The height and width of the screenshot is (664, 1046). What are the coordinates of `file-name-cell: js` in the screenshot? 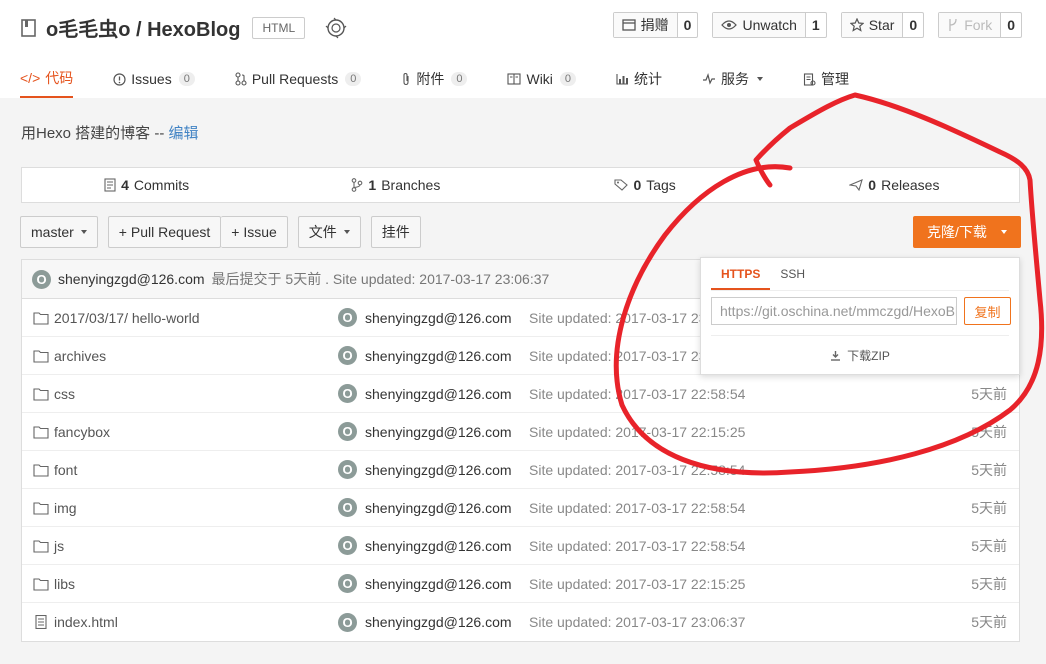 It's located at (48, 546).